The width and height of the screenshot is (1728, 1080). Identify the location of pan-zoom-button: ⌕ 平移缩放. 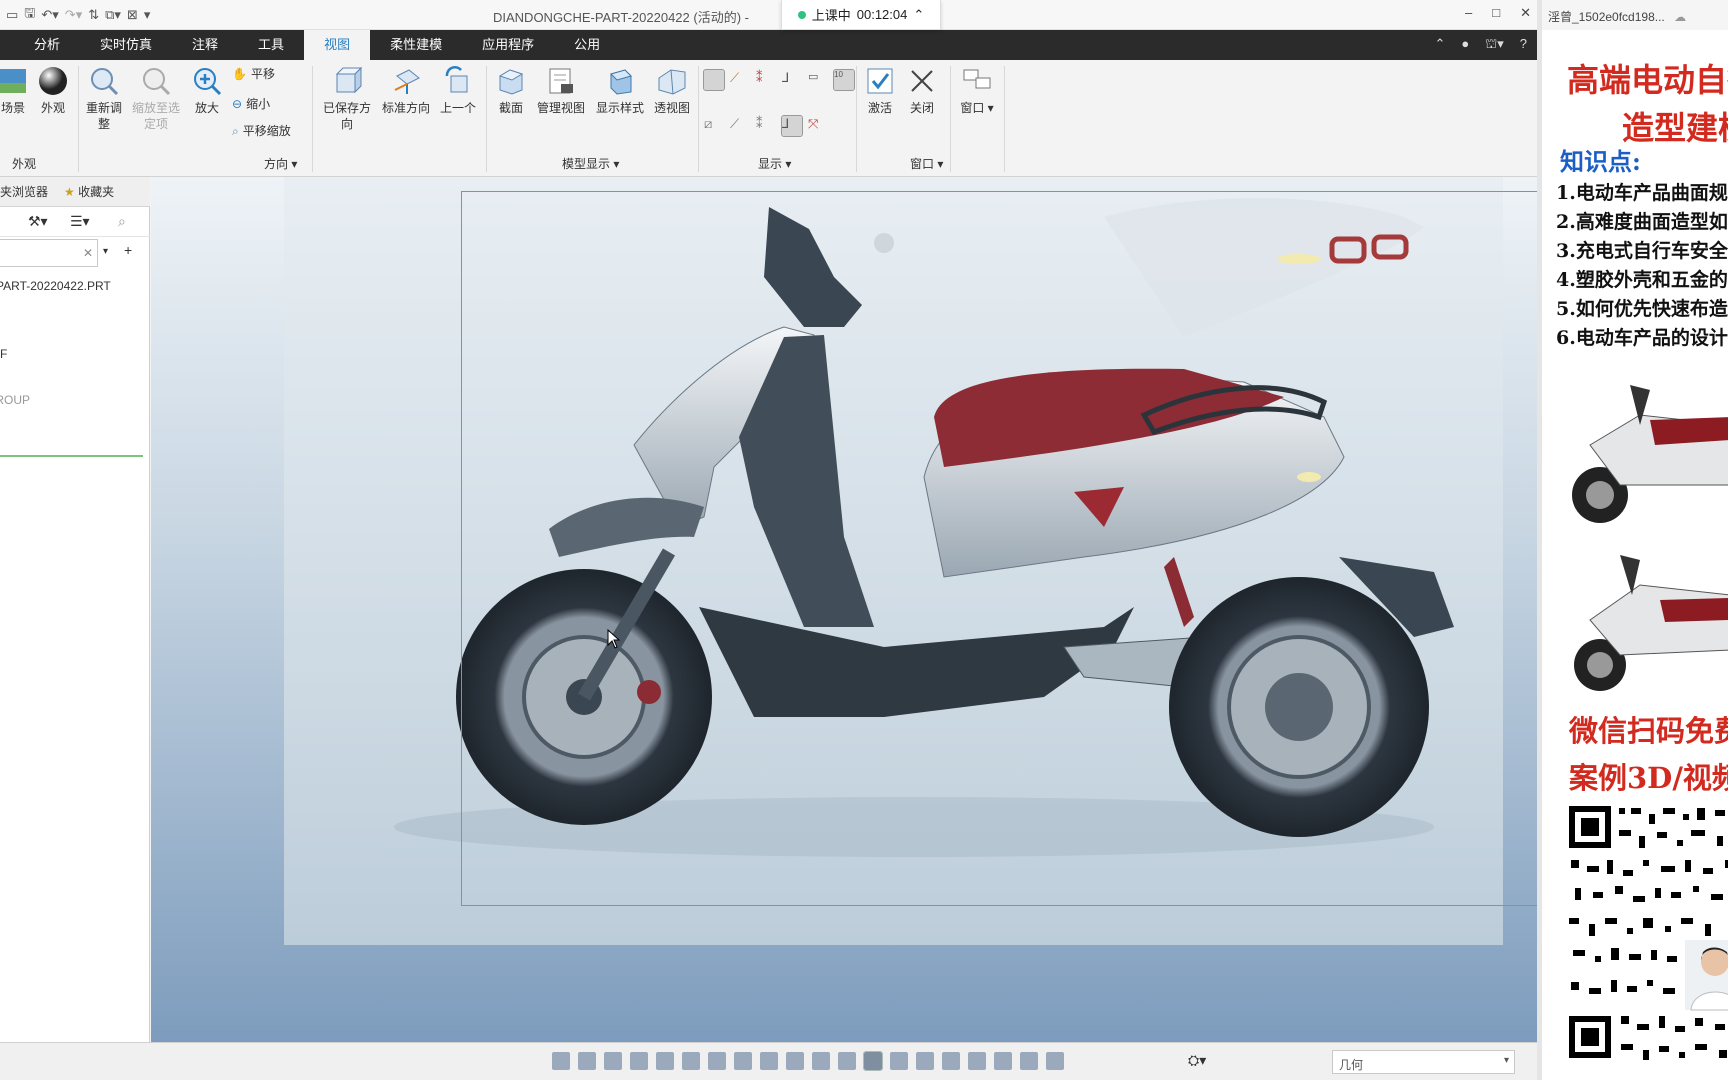
(261, 131).